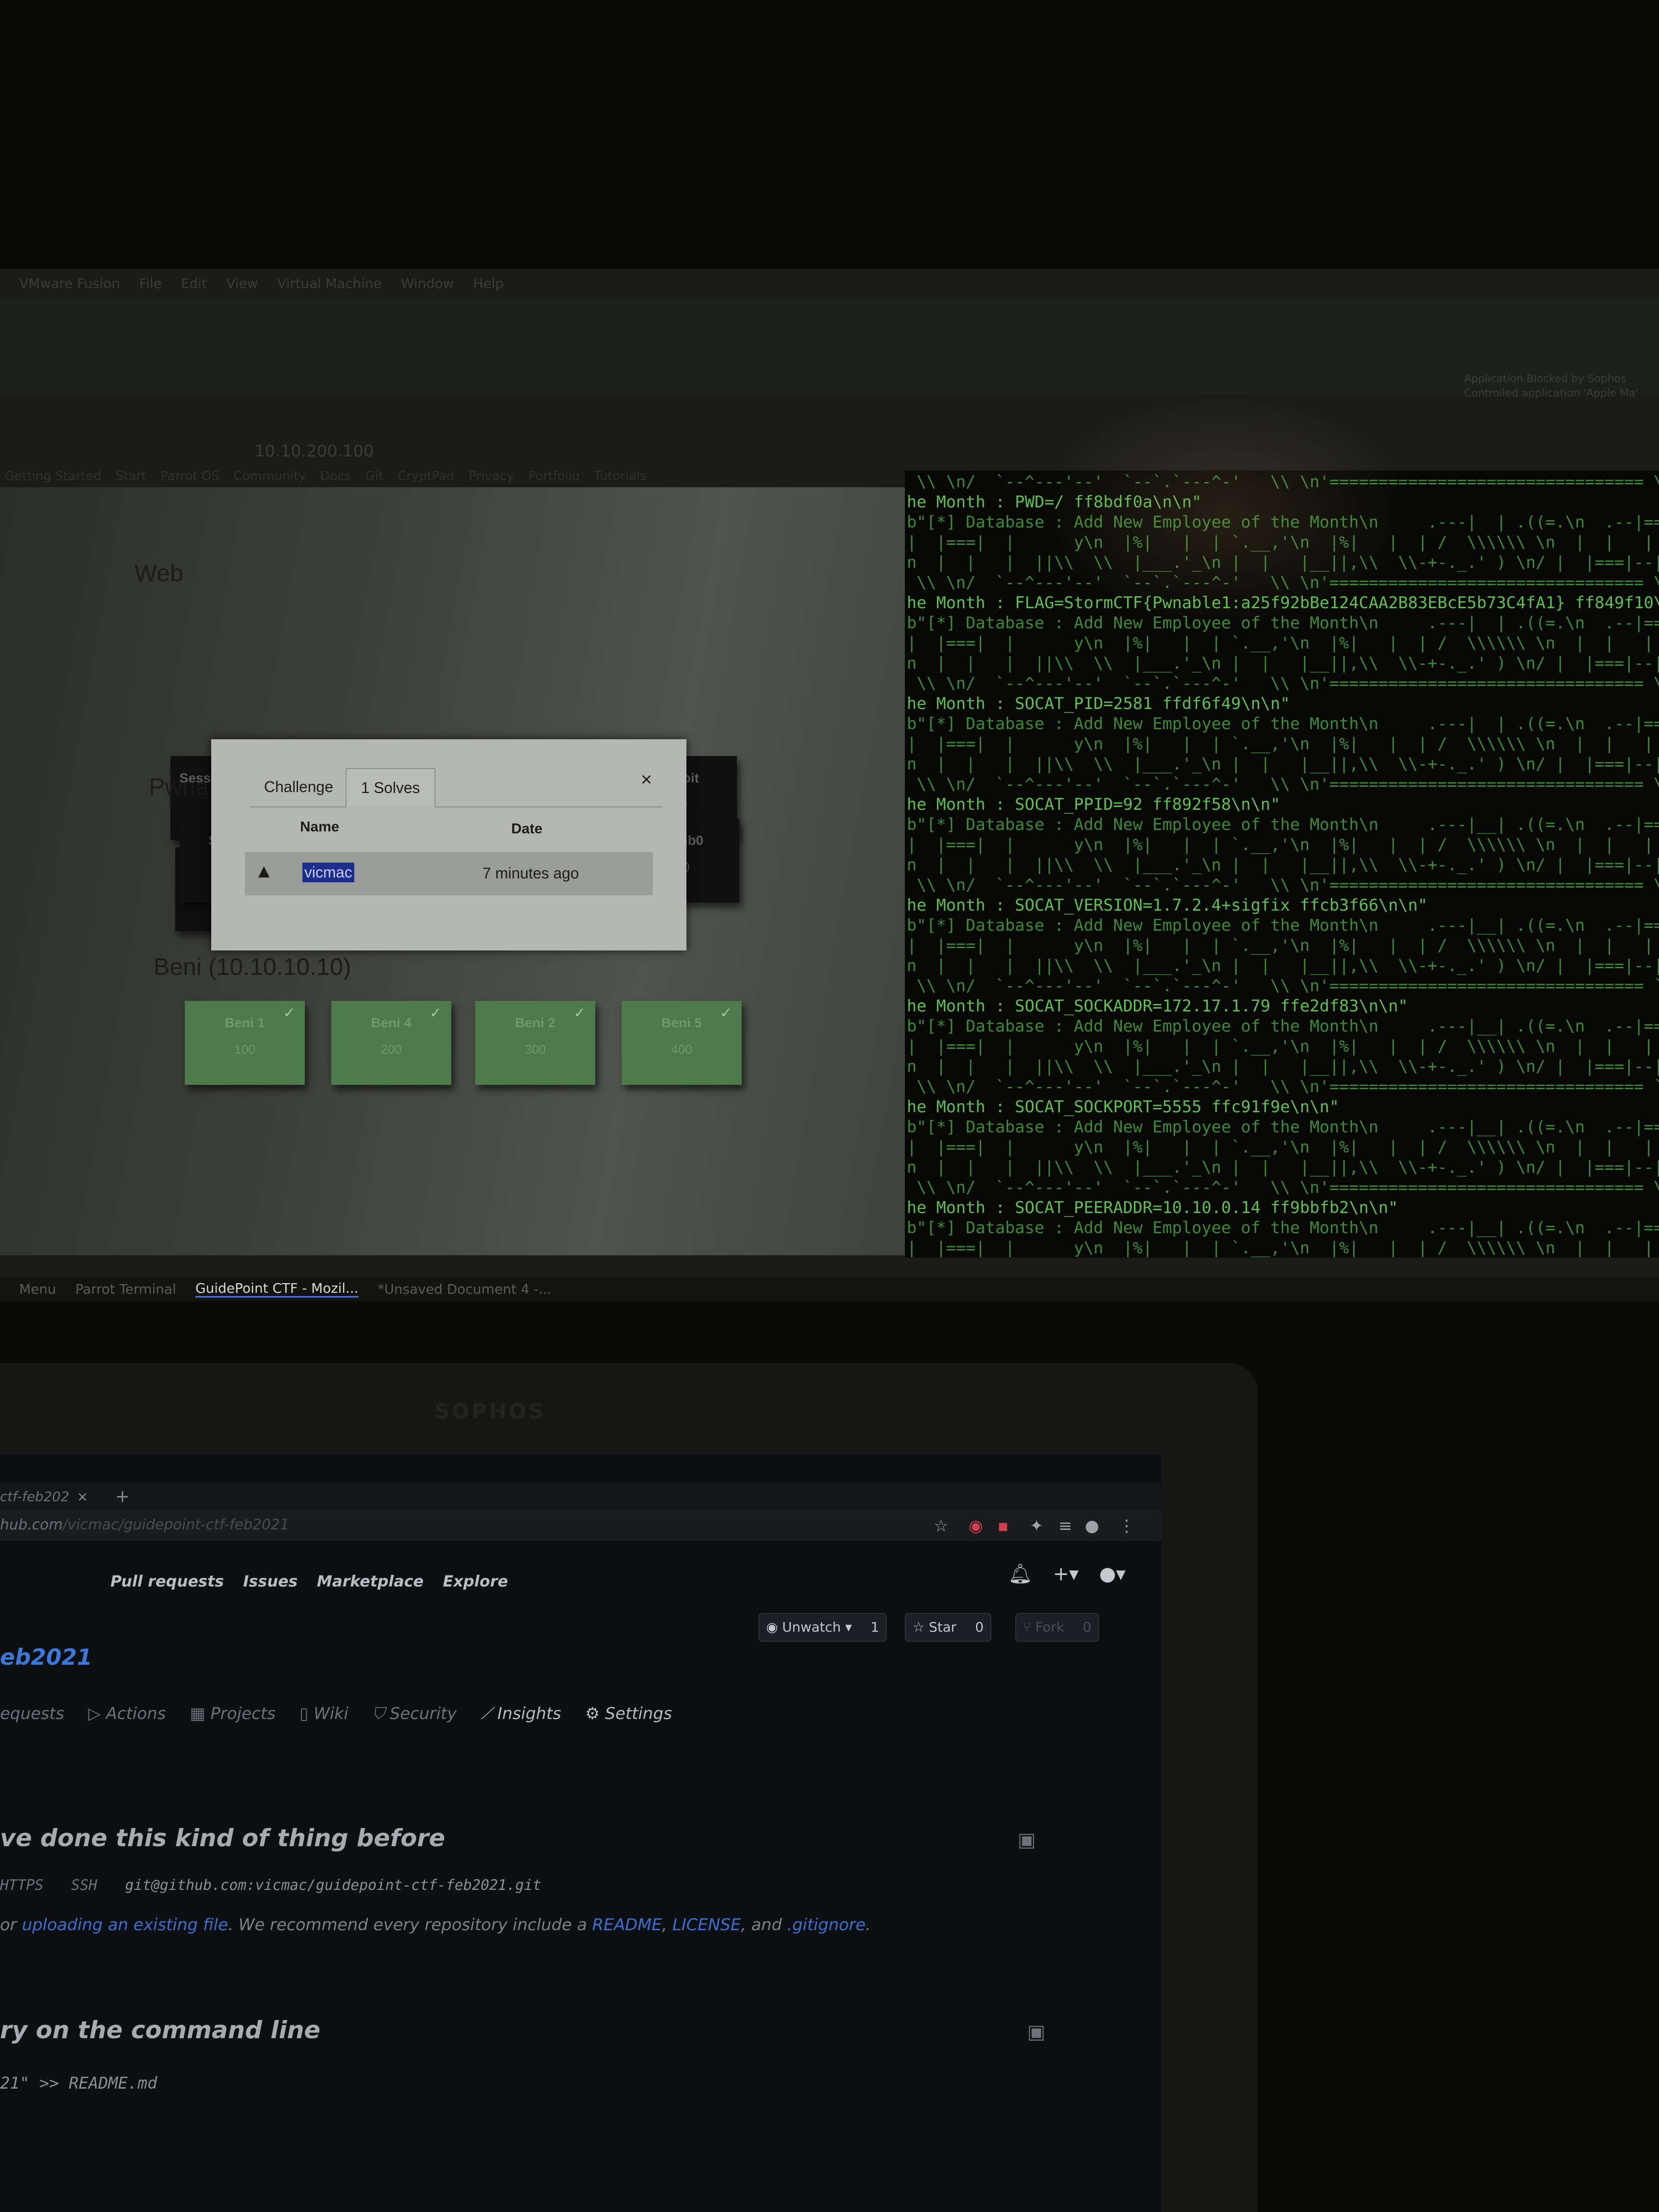 The width and height of the screenshot is (1659, 2212). Describe the element at coordinates (427, 284) in the screenshot. I see `vm-menu-item: Window` at that location.